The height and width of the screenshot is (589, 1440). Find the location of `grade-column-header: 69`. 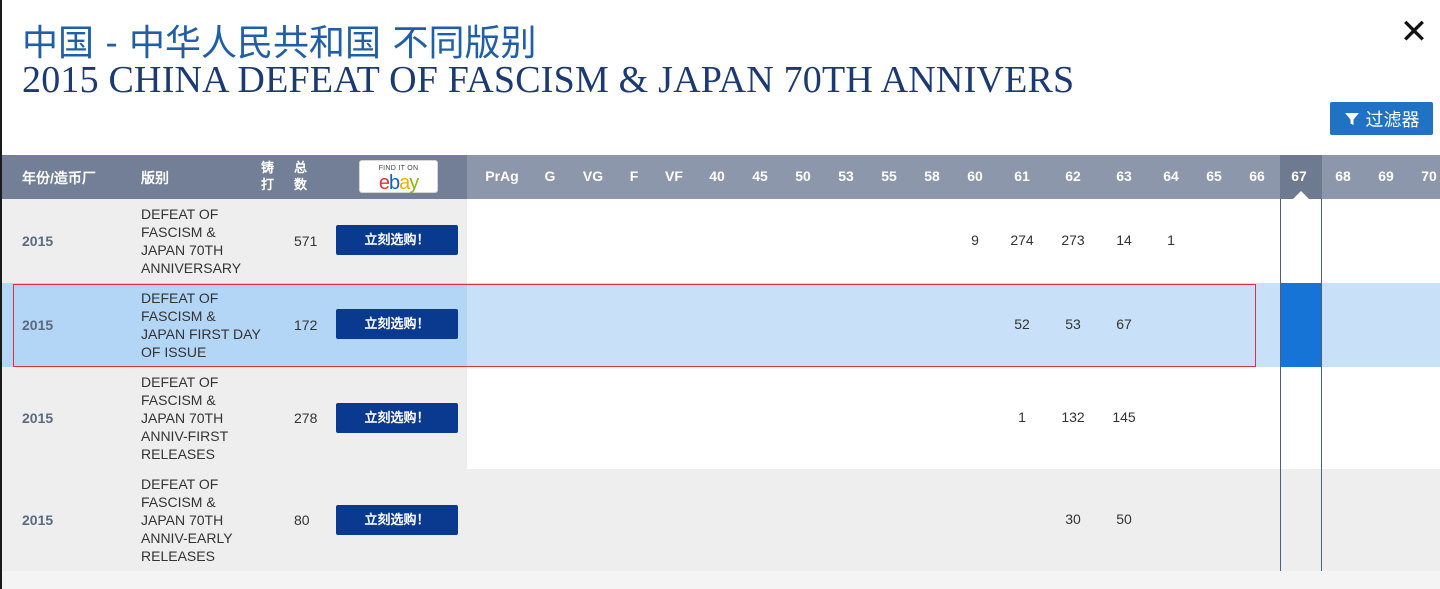

grade-column-header: 69 is located at coordinates (1386, 176).